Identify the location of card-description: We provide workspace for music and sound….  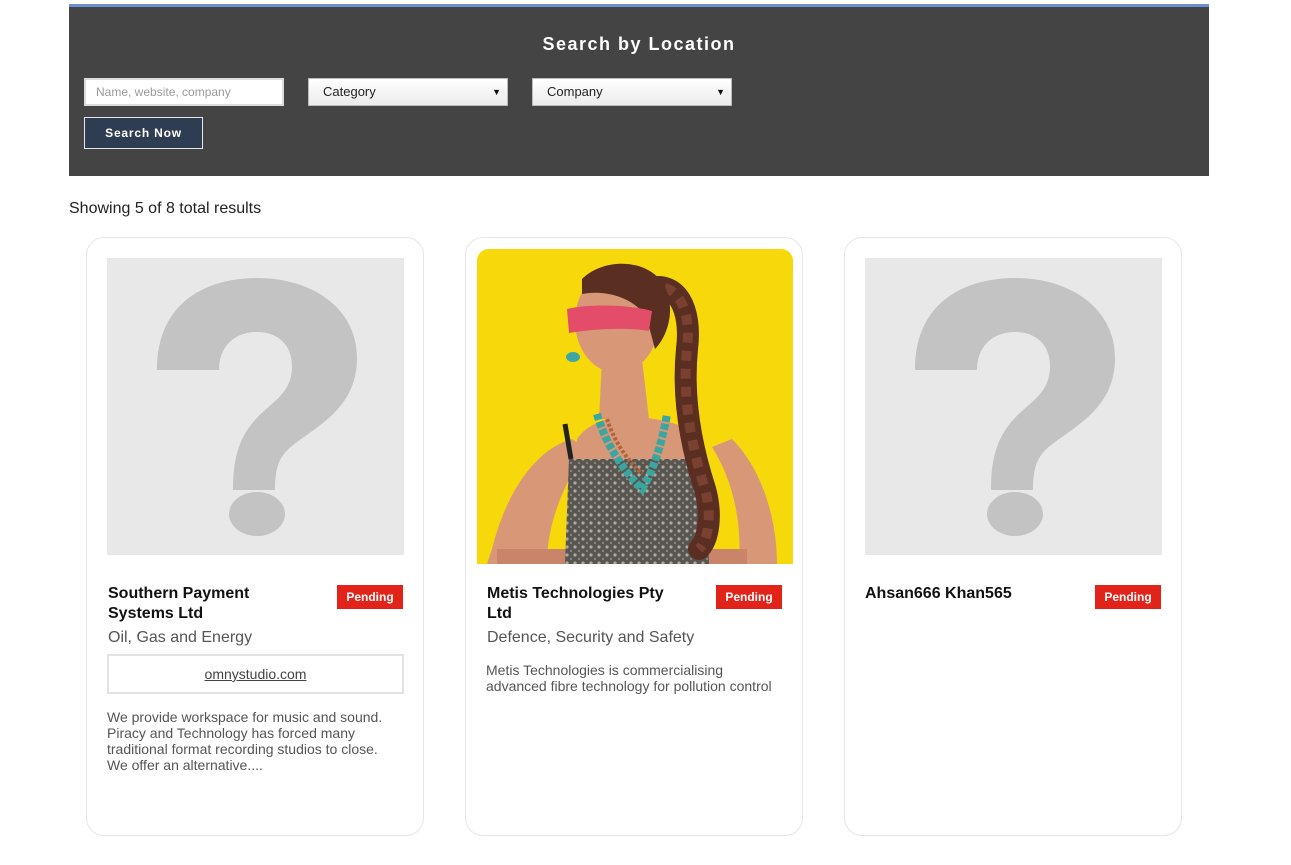
(245, 741).